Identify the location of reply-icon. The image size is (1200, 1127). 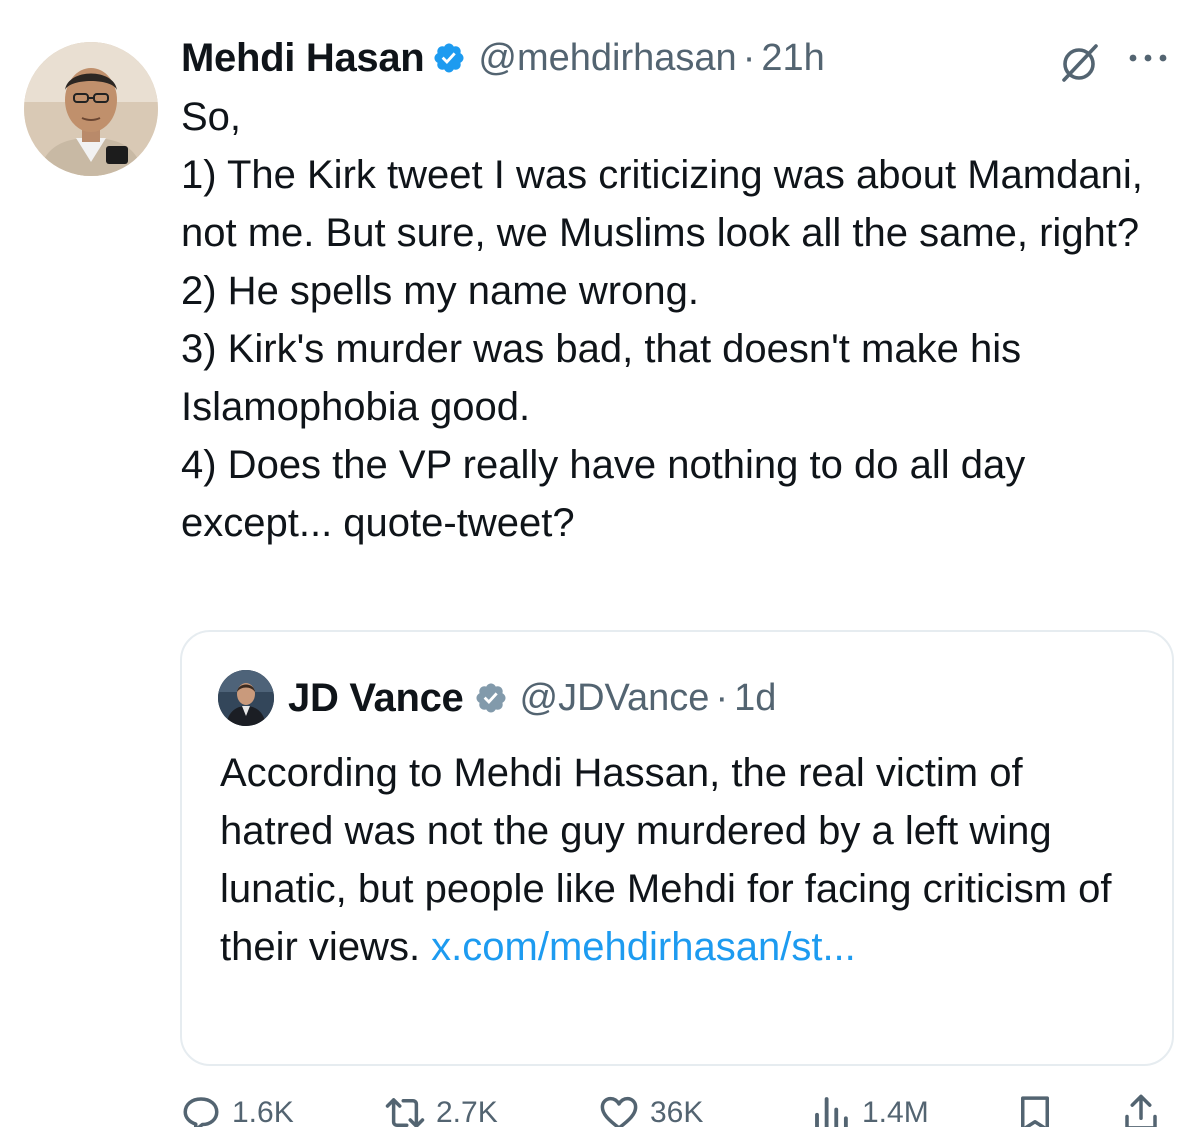
(201, 1112).